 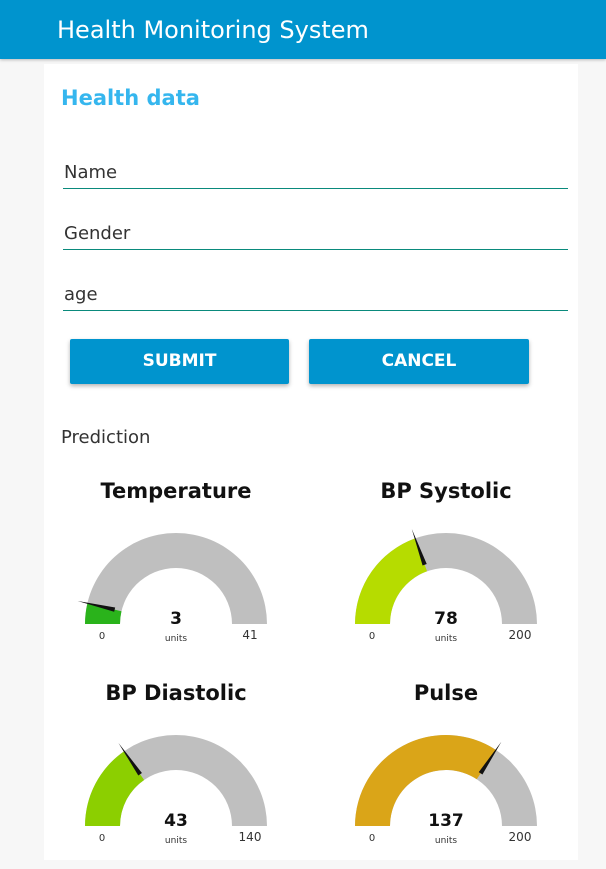 I want to click on prediction-label: Prediction, so click(x=106, y=437).